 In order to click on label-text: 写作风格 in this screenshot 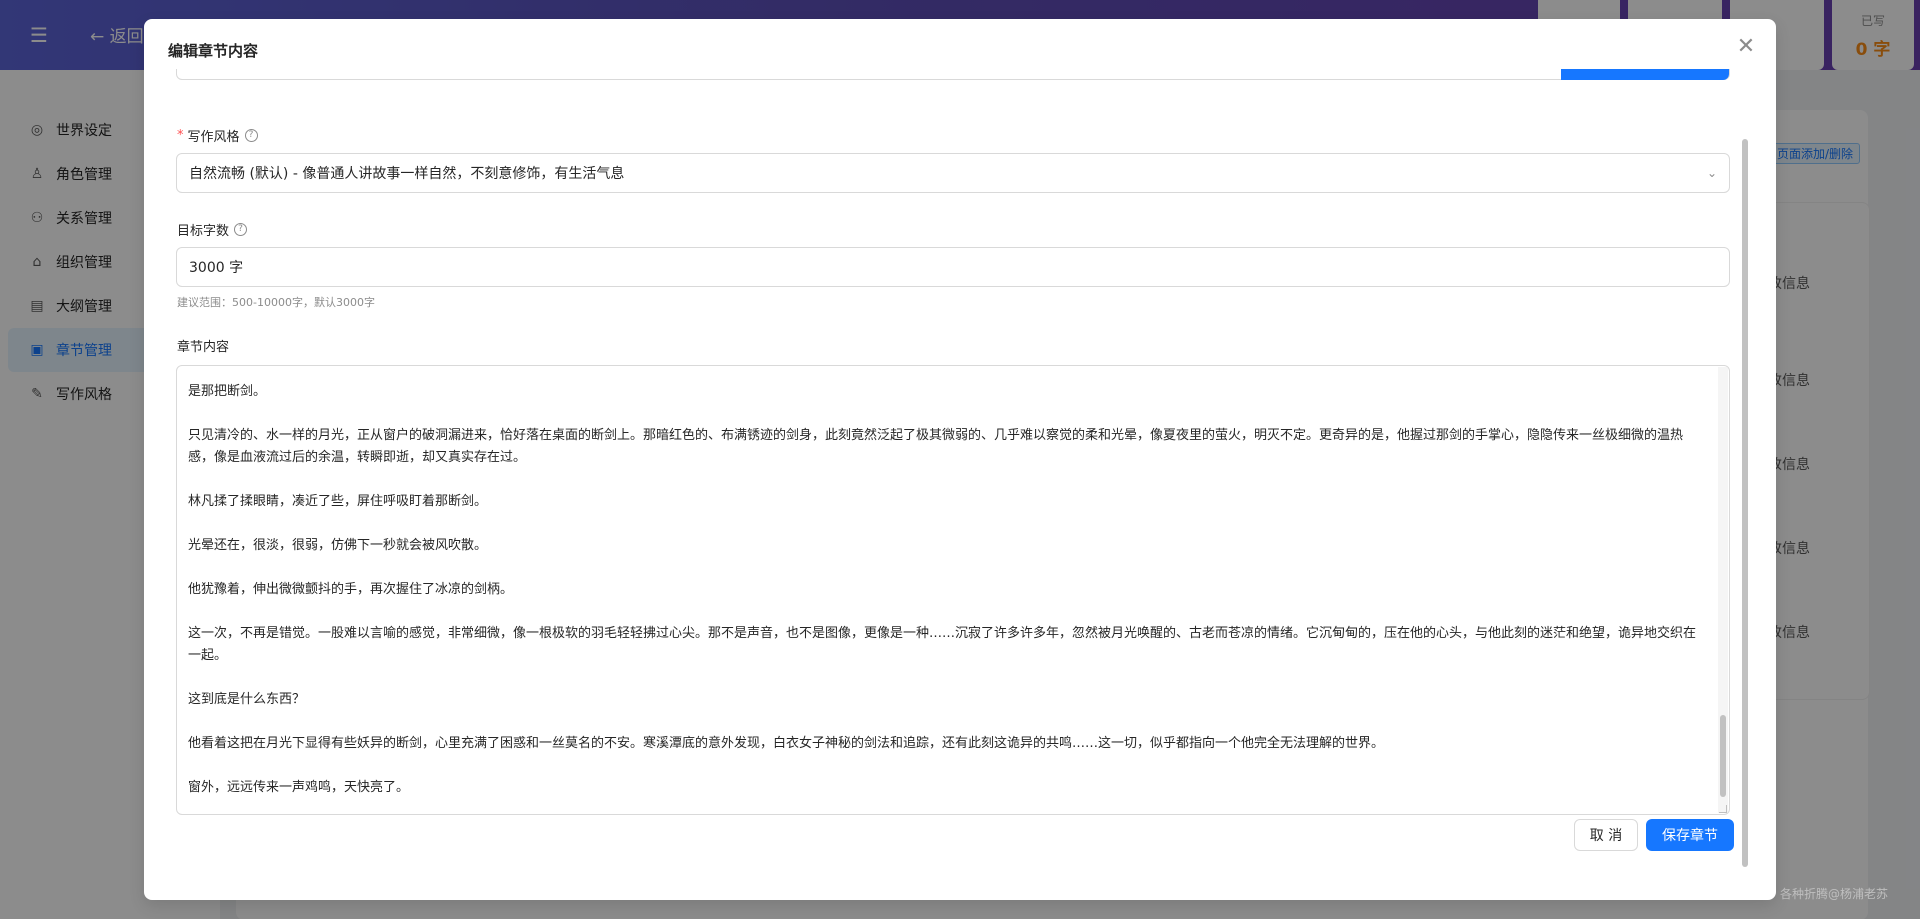, I will do `click(213, 137)`.